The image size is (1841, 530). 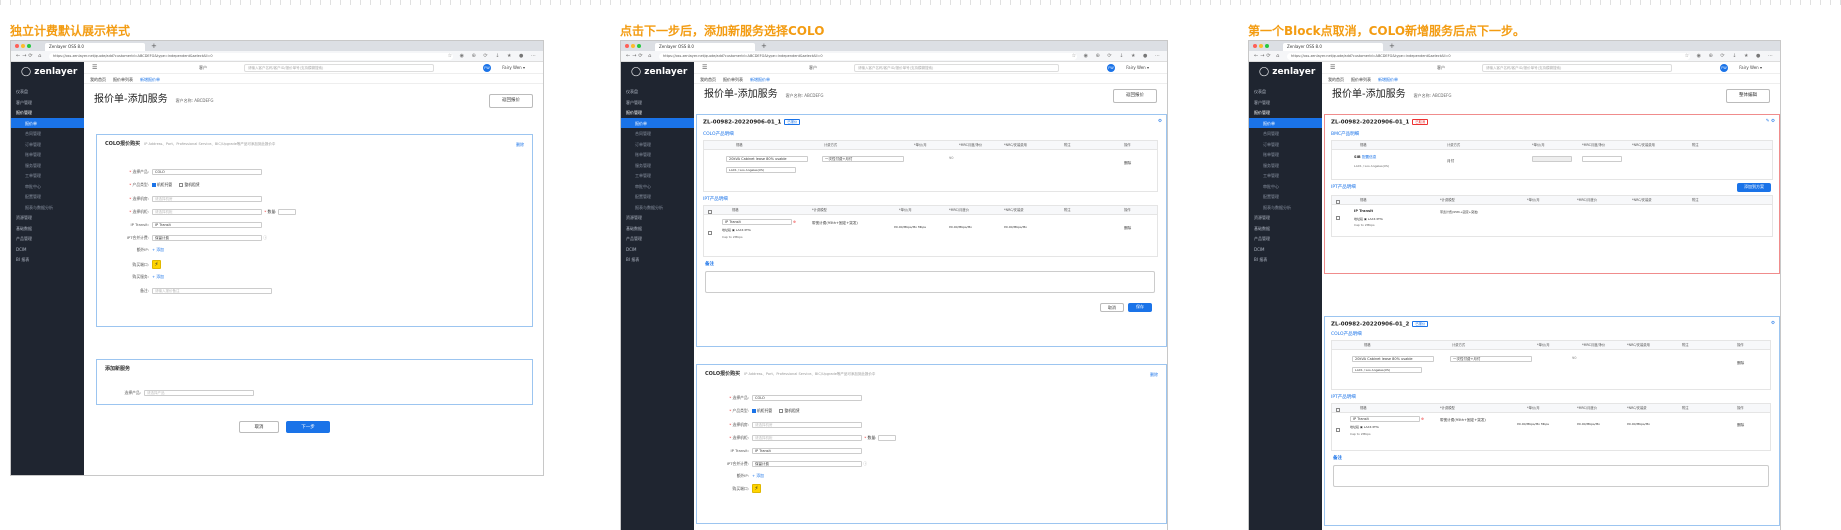 I want to click on back-button: 整体编辑, so click(x=1748, y=96).